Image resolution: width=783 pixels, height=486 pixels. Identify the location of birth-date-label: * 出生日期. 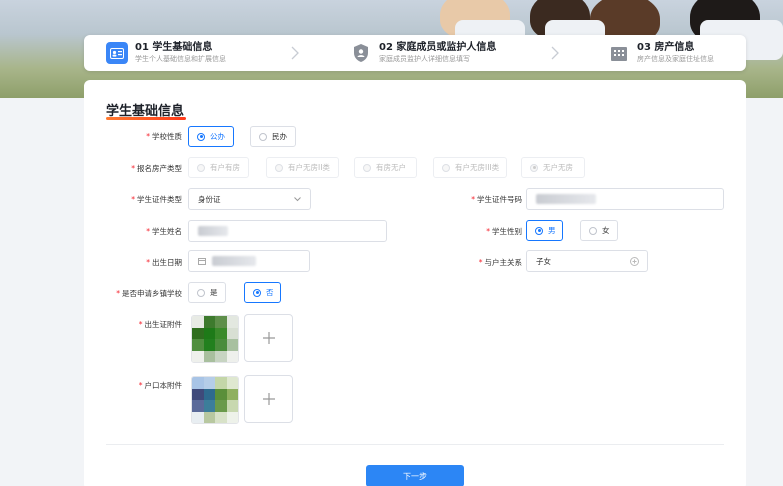
(164, 262).